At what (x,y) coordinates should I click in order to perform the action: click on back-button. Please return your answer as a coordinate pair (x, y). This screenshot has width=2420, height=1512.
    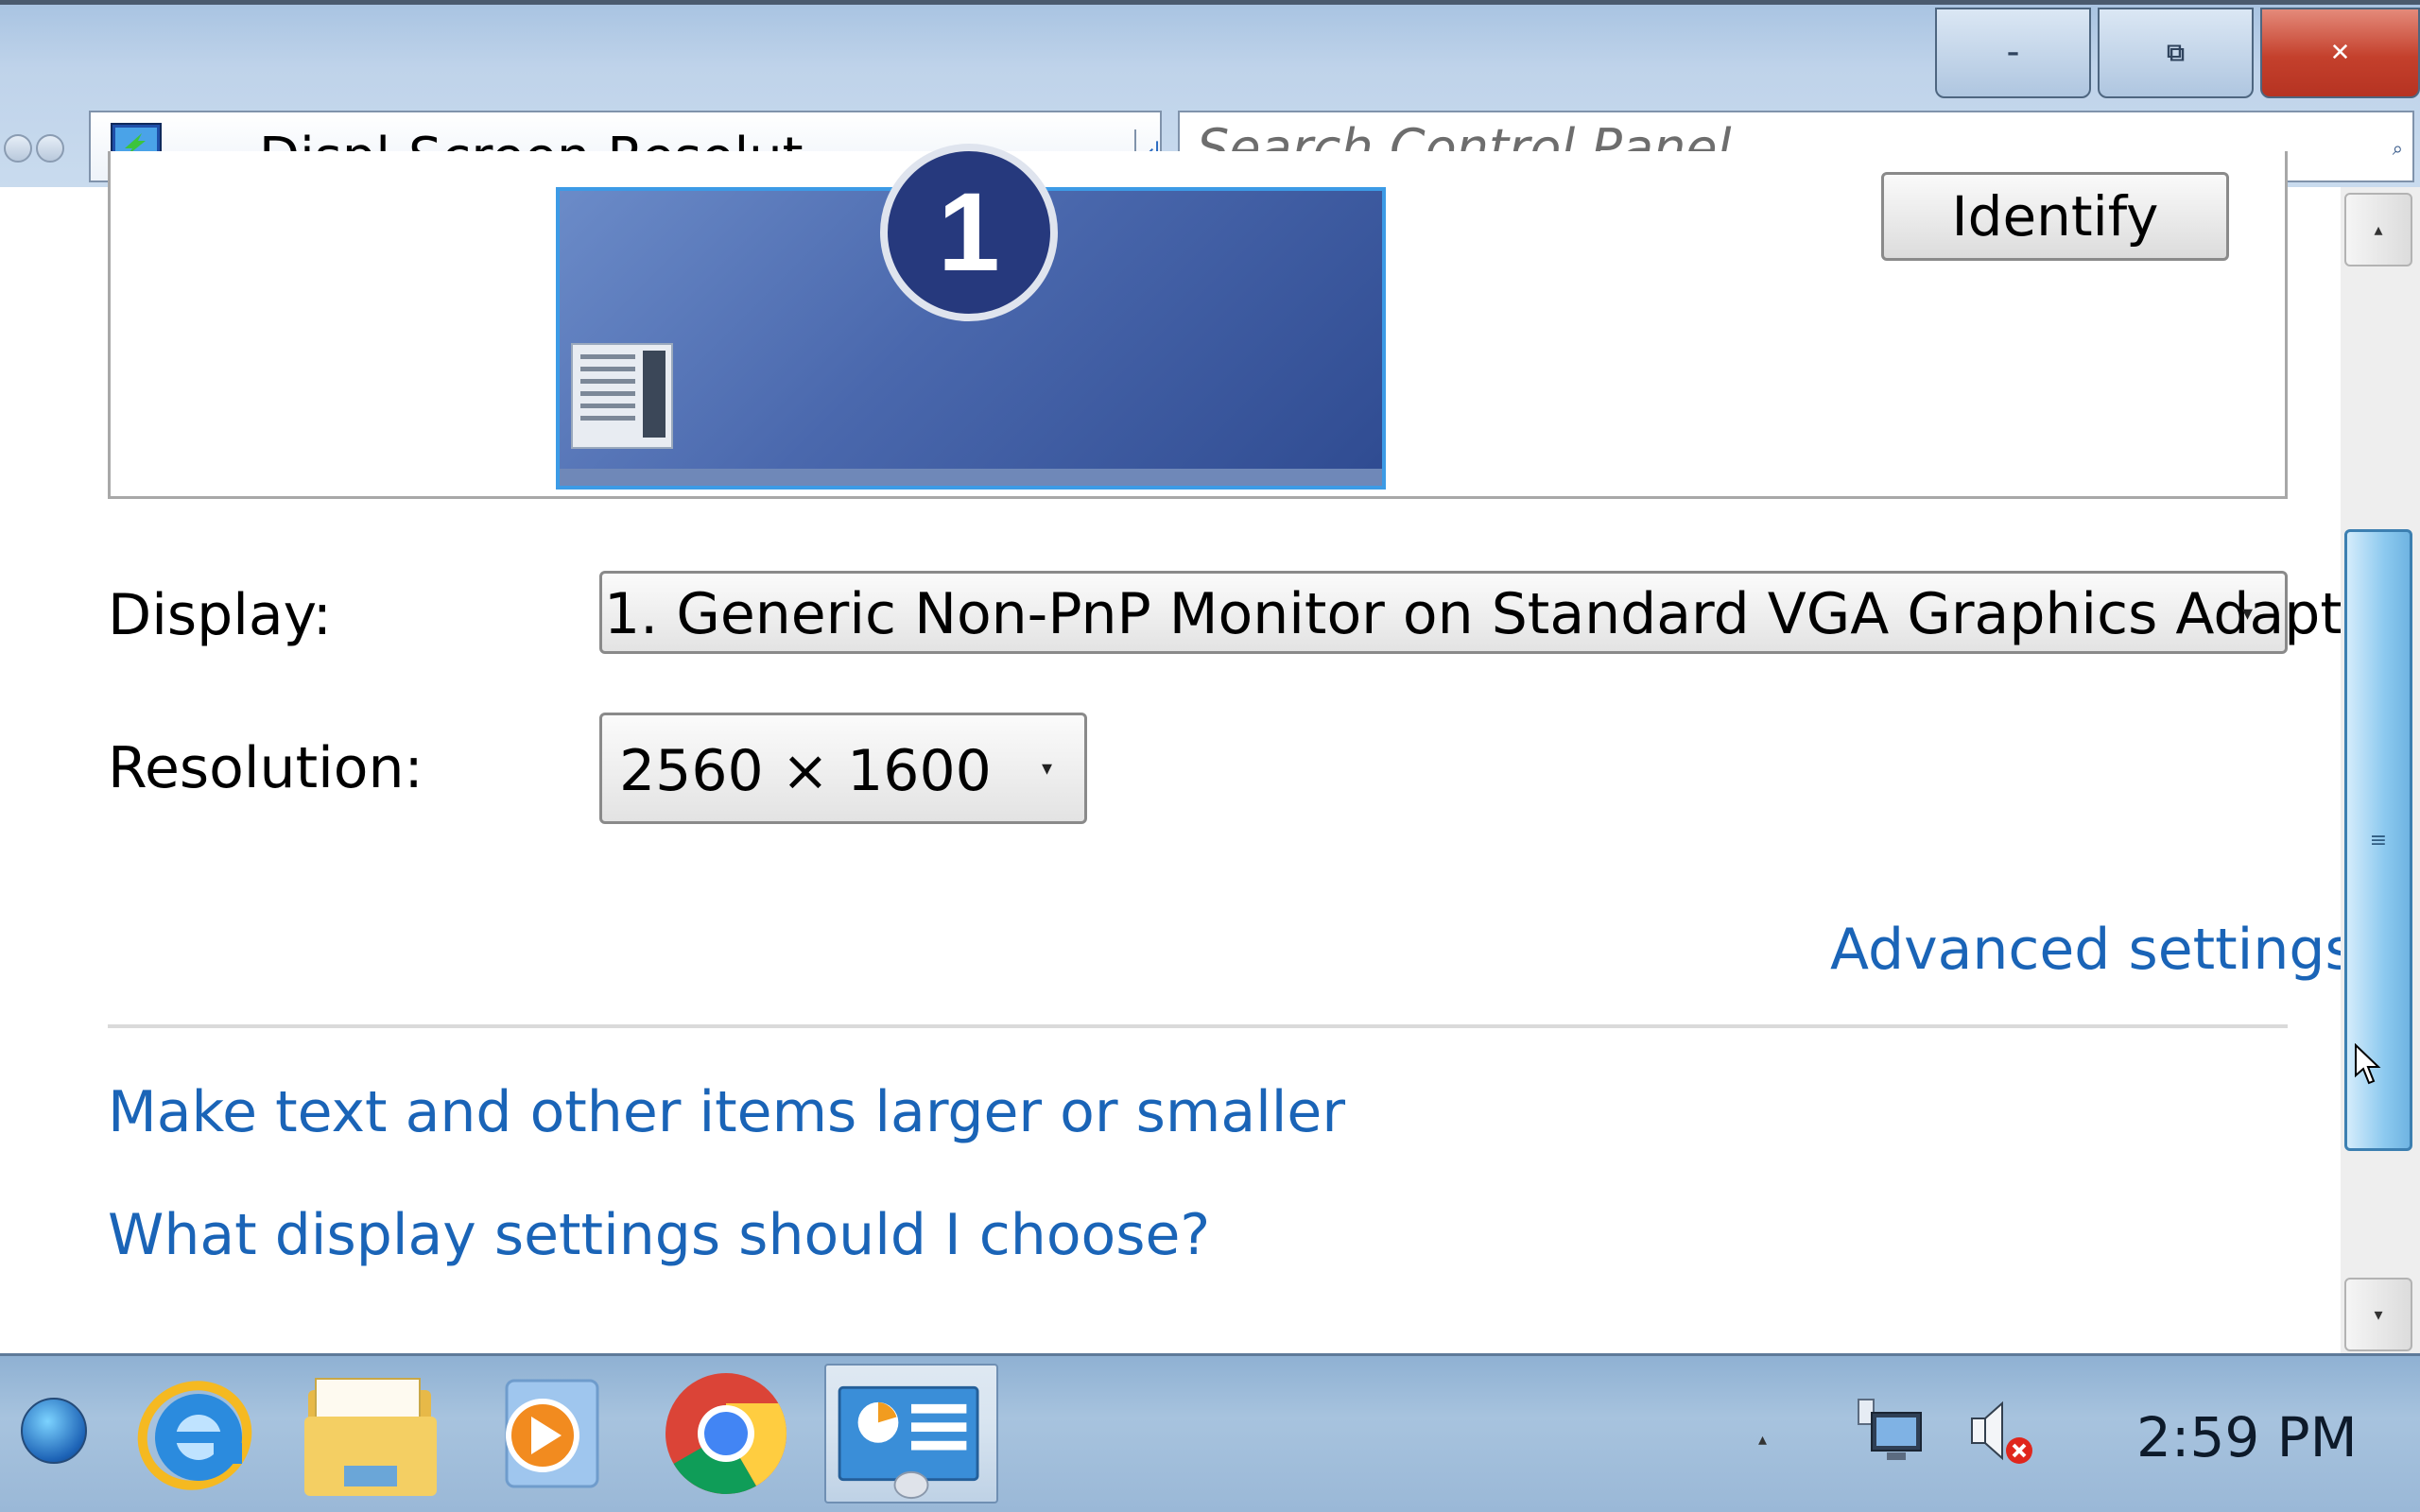
    Looking at the image, I should click on (18, 148).